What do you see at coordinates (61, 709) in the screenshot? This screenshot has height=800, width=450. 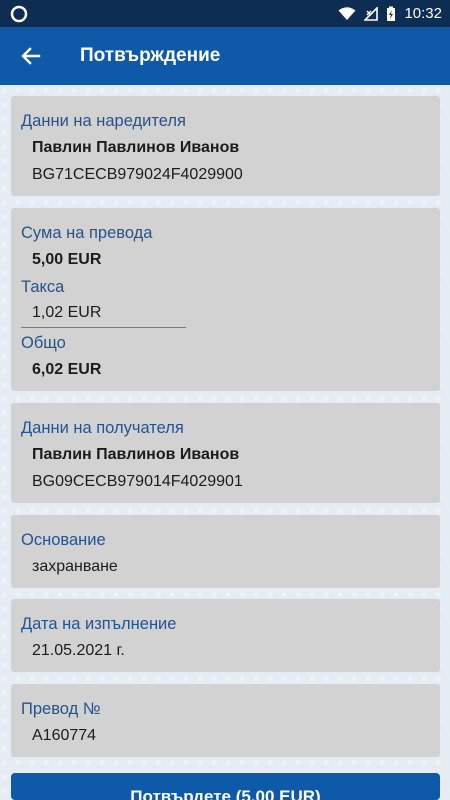 I see `transfer-no-label: Превод №` at bounding box center [61, 709].